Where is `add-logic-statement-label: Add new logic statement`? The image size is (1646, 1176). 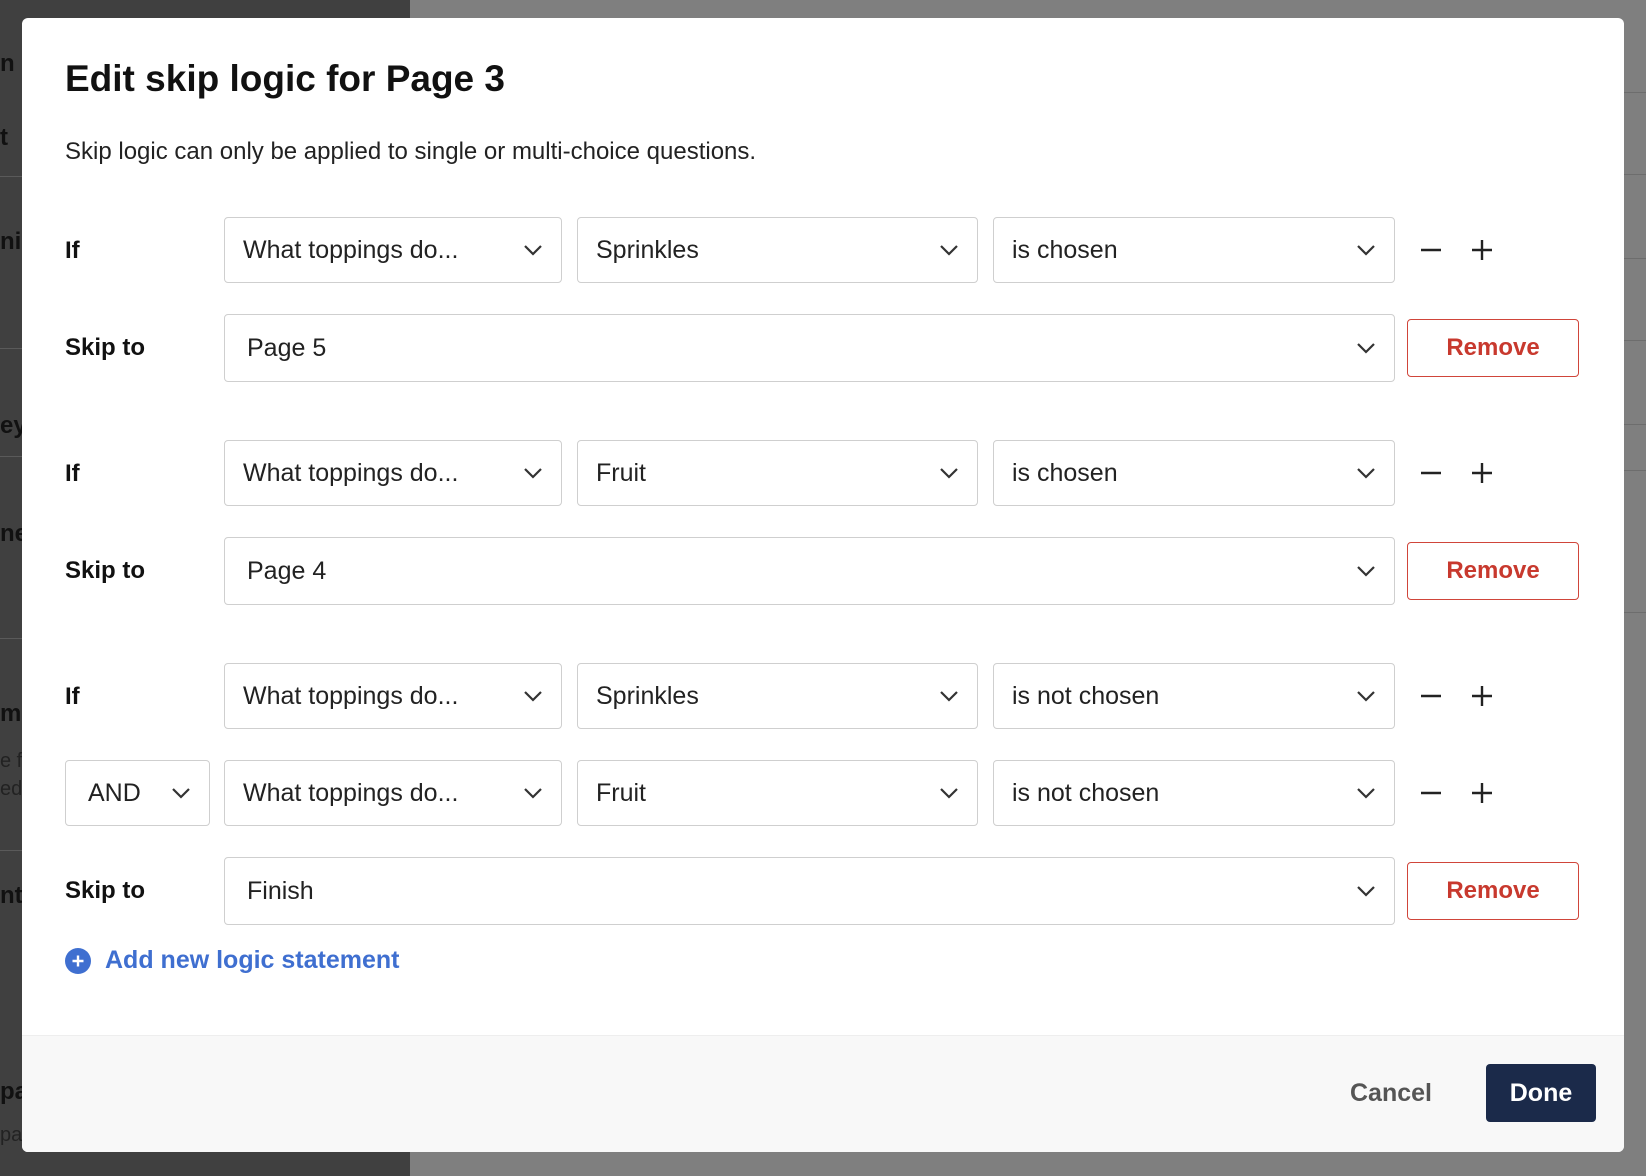
add-logic-statement-label: Add new logic statement is located at coordinates (252, 960).